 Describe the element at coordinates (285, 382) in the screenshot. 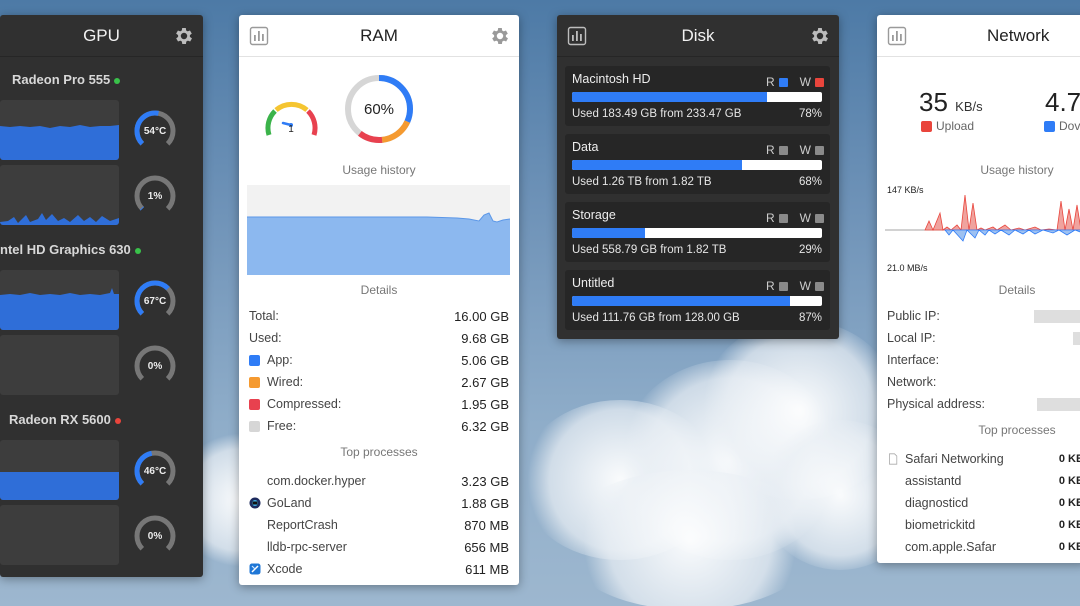

I see `detail-label: Wired:` at that location.